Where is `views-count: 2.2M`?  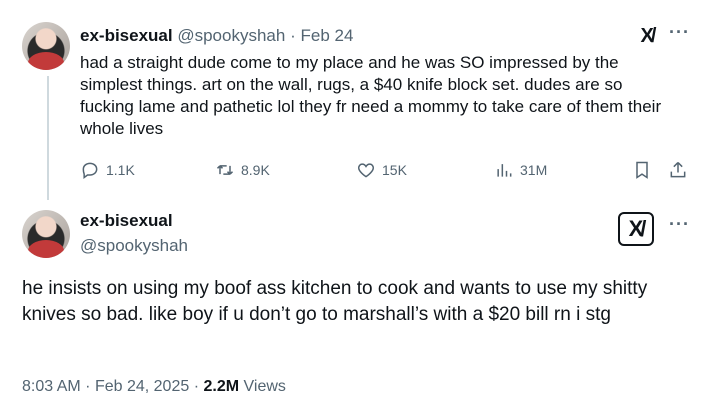 views-count: 2.2M is located at coordinates (221, 386).